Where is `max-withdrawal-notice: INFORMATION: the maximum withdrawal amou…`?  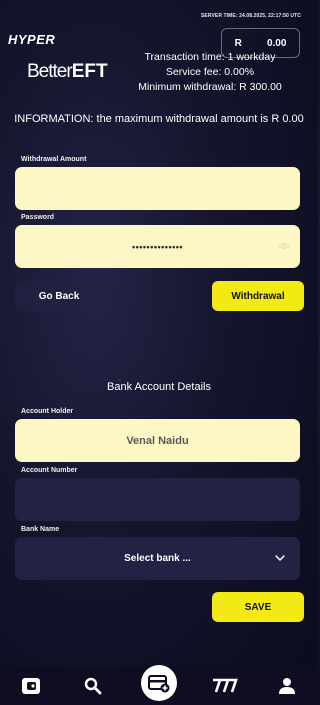 max-withdrawal-notice: INFORMATION: the maximum withdrawal amou… is located at coordinates (159, 119).